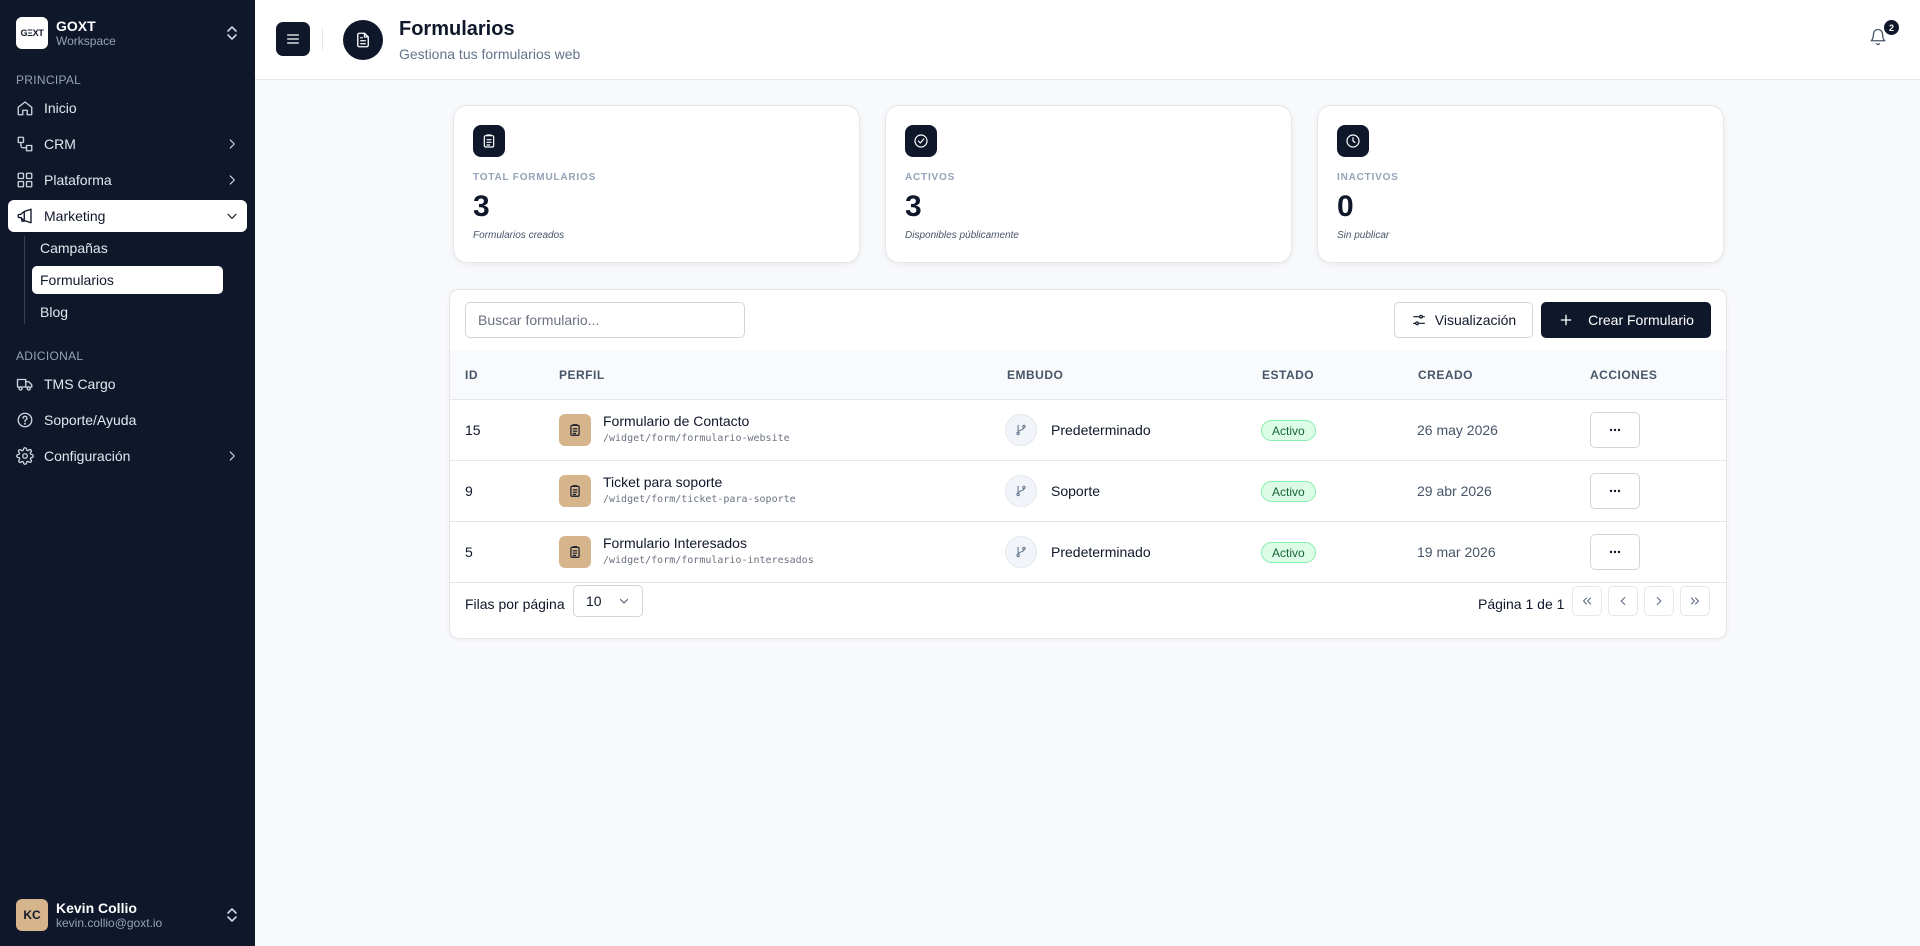  I want to click on created-date: 19 mar 2026, so click(1456, 552).